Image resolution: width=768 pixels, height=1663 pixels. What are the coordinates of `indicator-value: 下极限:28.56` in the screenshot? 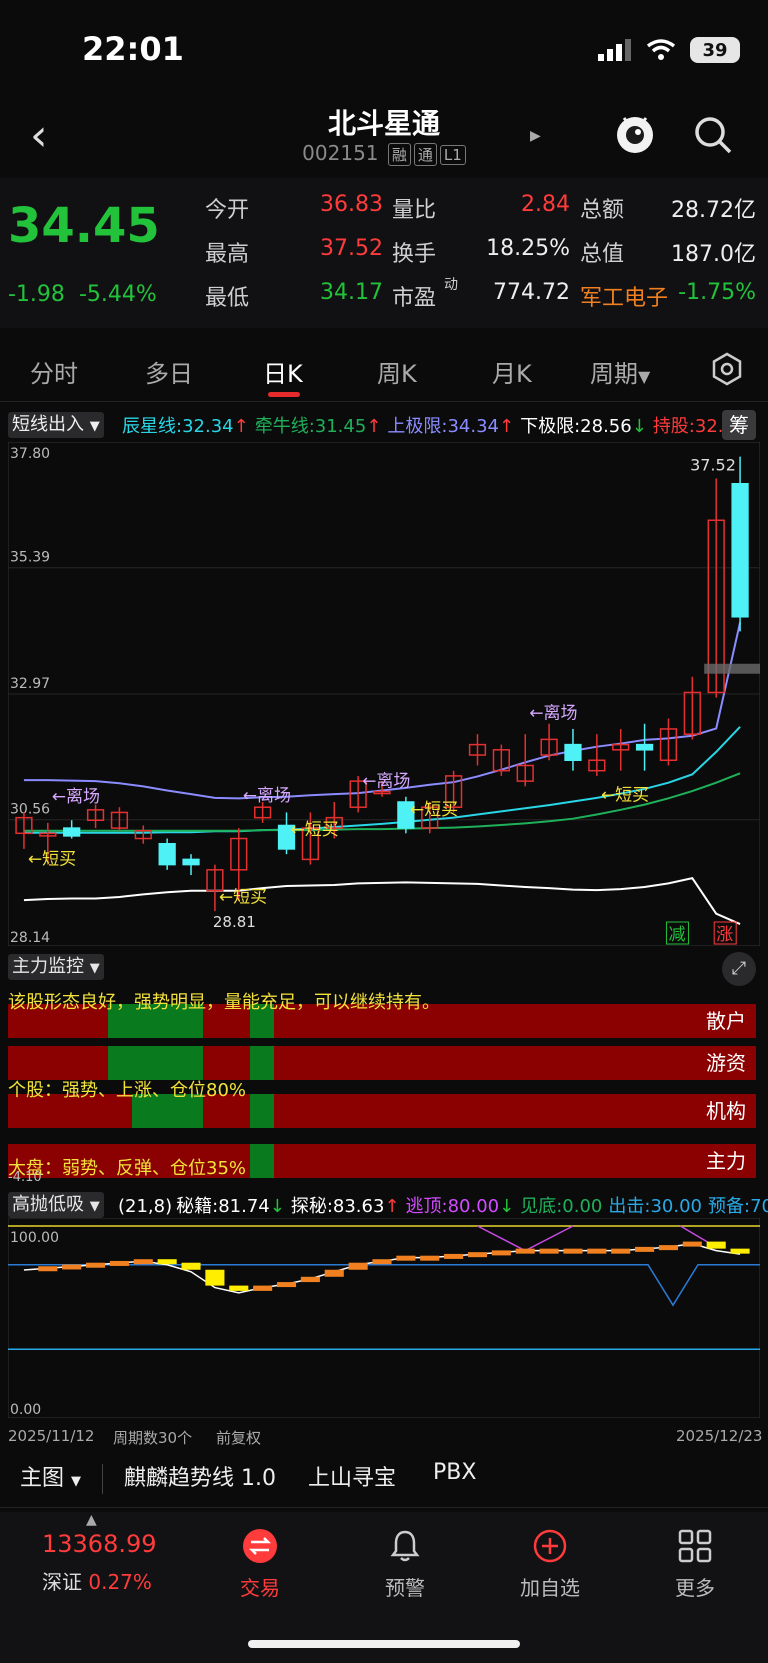 It's located at (576, 426).